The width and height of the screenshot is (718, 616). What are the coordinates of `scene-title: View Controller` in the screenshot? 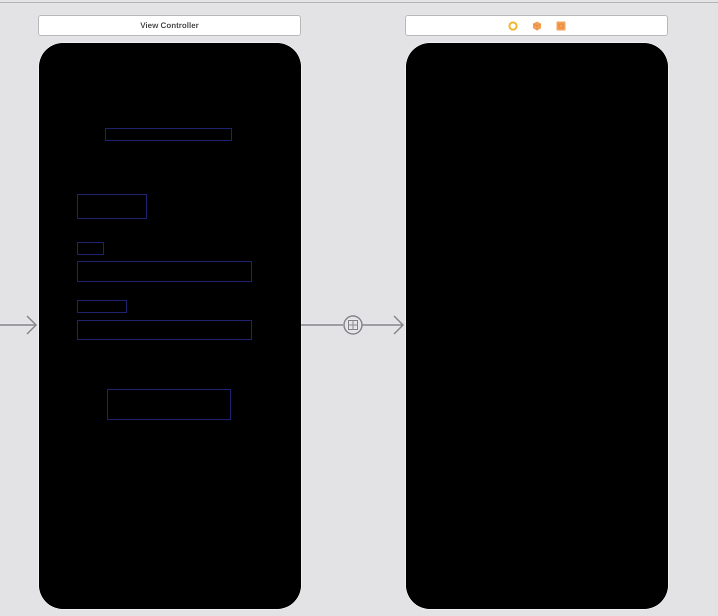 It's located at (169, 25).